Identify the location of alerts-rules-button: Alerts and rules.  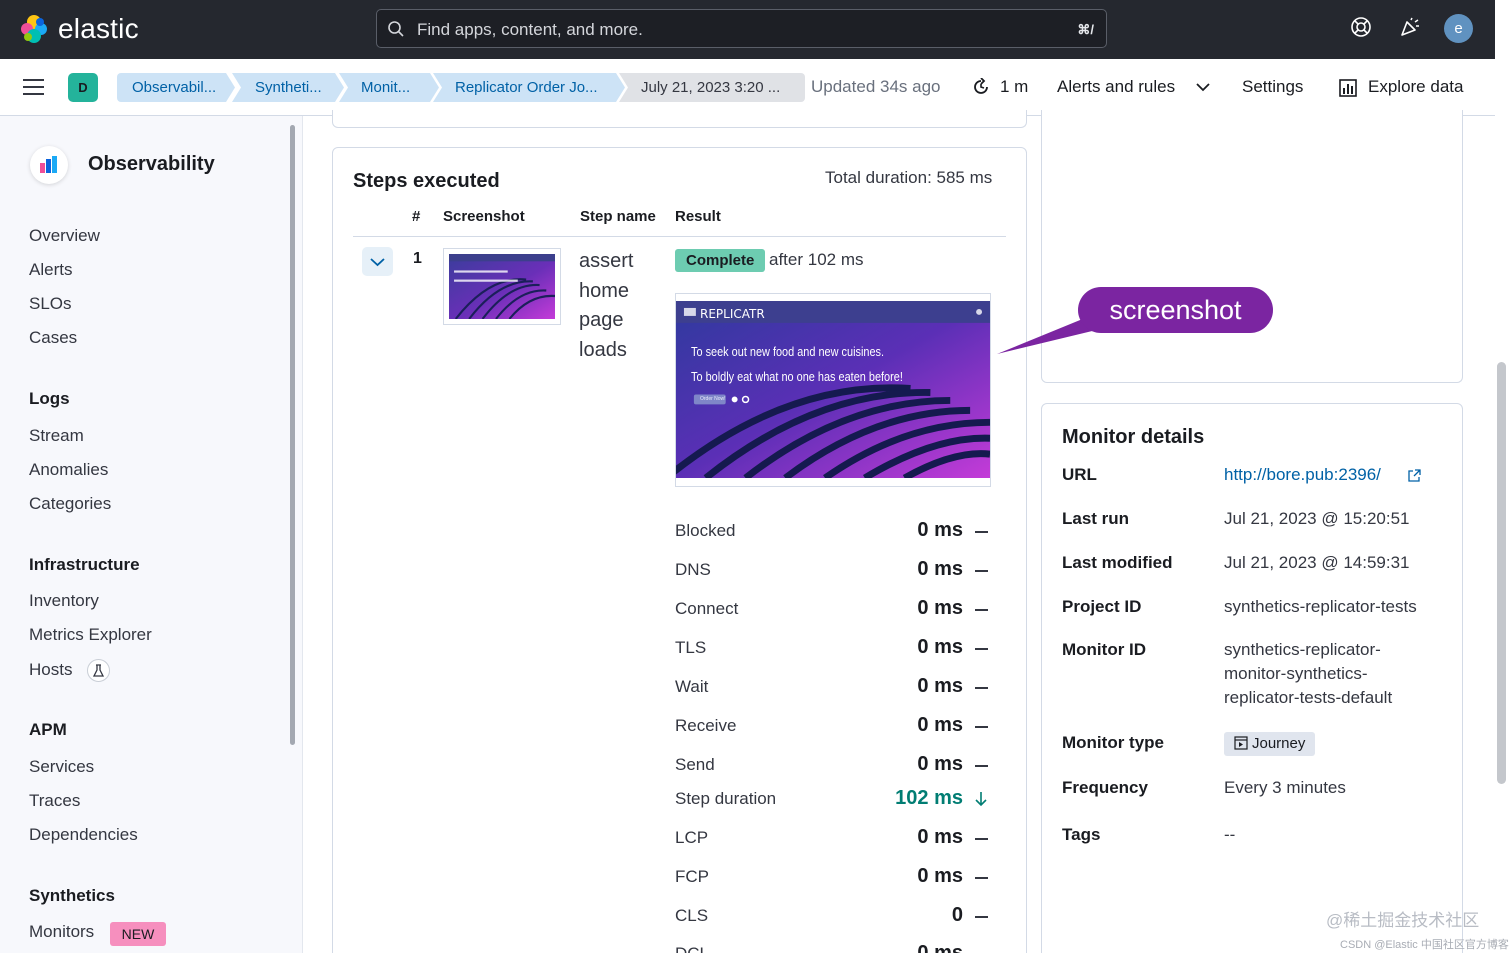
(1116, 87).